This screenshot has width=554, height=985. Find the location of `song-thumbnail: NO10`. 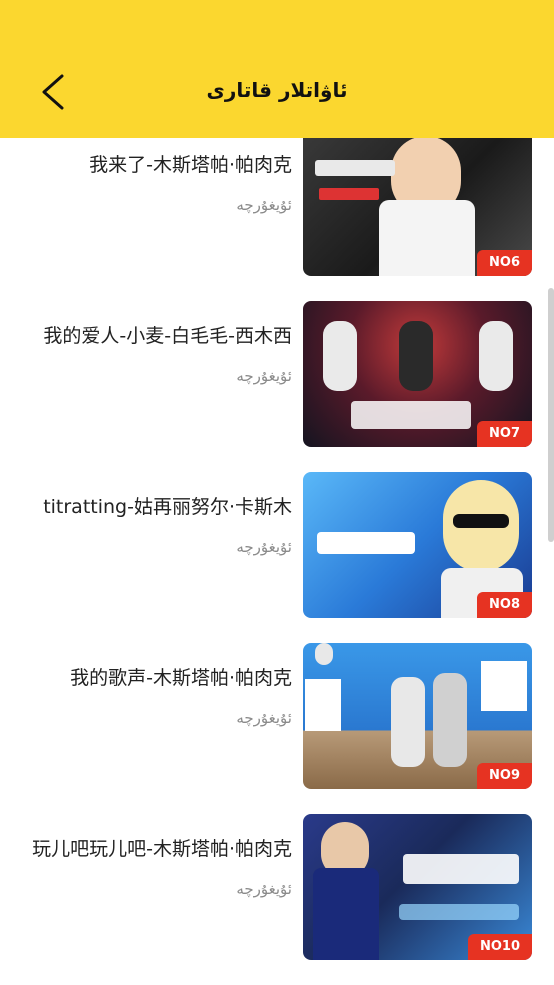

song-thumbnail: NO10 is located at coordinates (417, 887).